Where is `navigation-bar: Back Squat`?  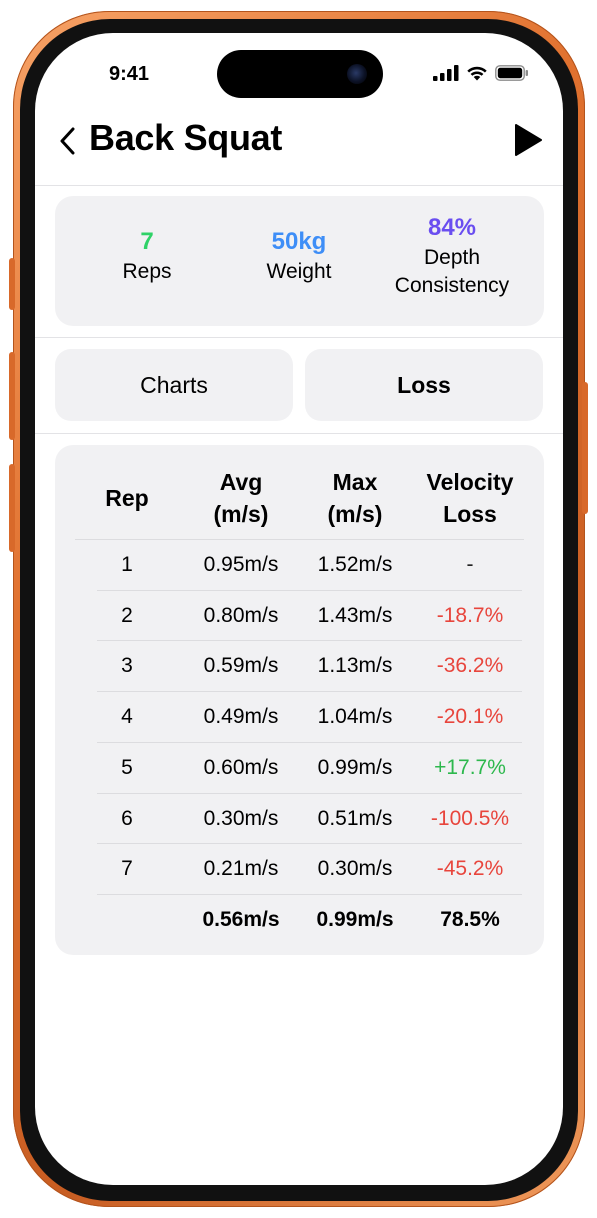
navigation-bar: Back Squat is located at coordinates (299, 149).